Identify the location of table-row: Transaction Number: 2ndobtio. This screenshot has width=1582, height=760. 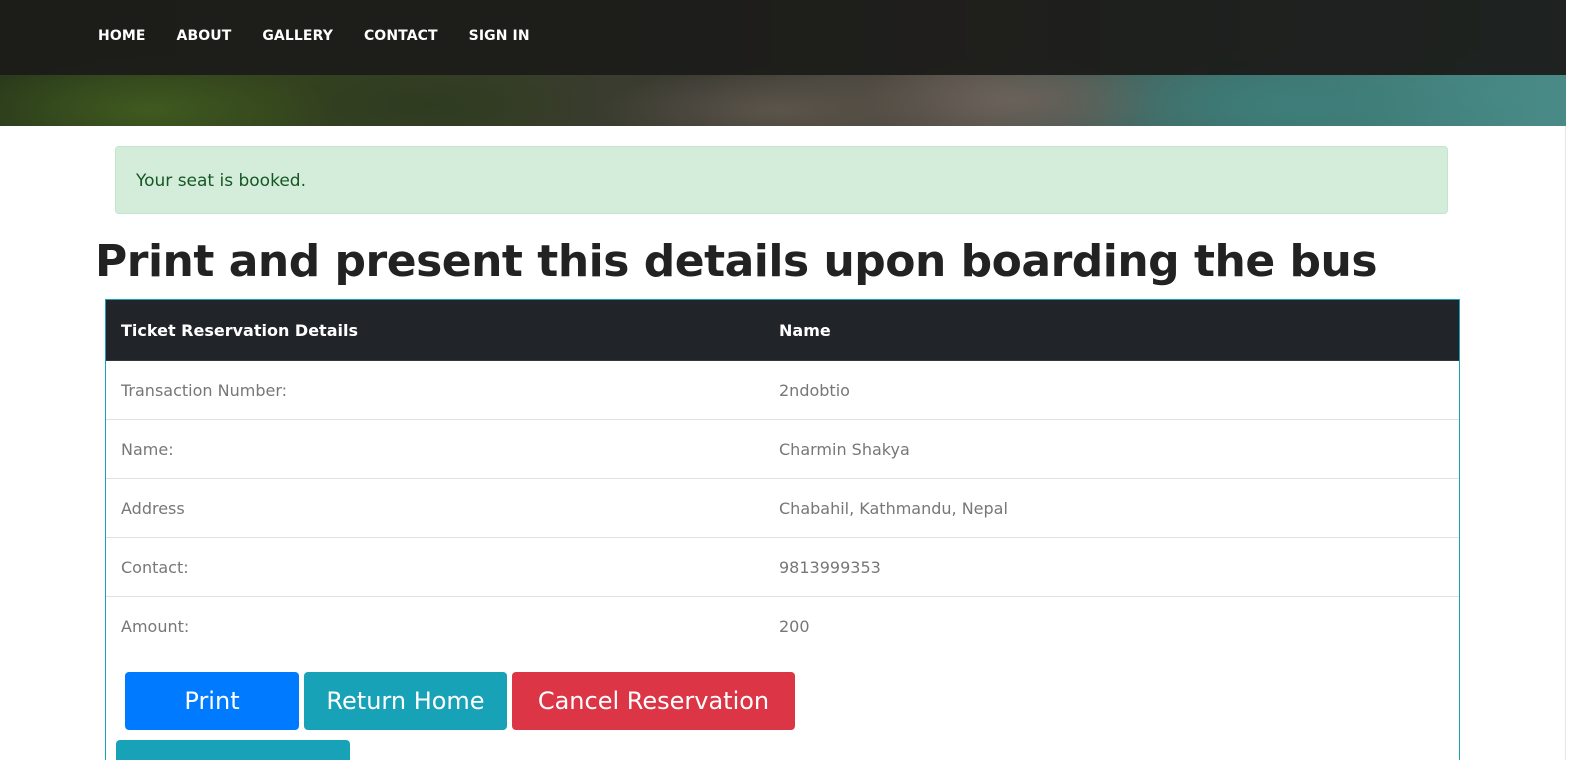
(782, 390).